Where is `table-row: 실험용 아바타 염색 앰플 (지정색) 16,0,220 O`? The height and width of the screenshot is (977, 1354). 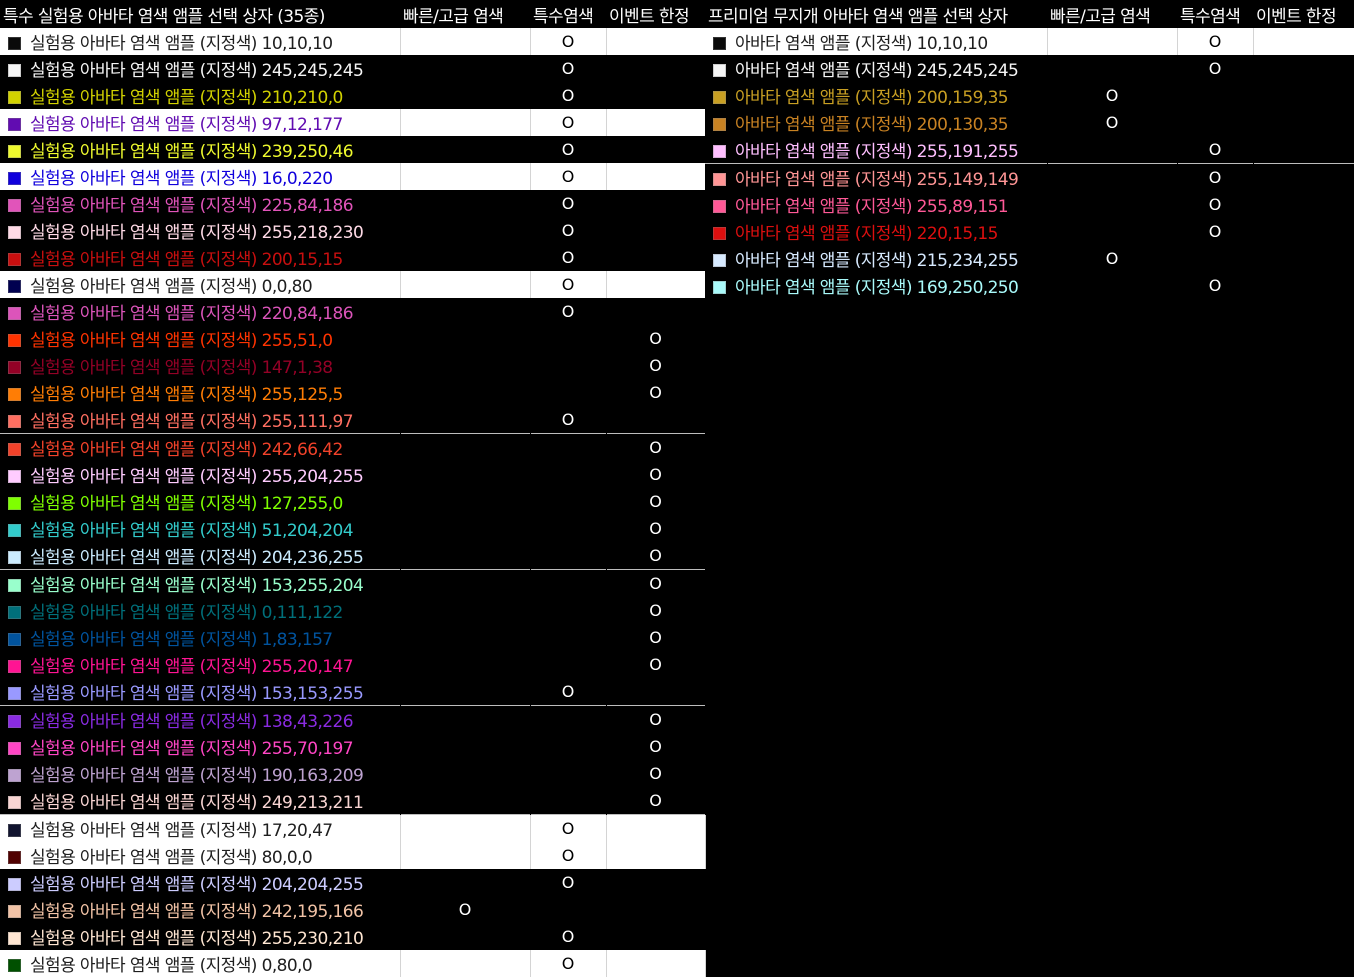 table-row: 실험용 아바타 염색 앰플 (지정색) 16,0,220 O is located at coordinates (353, 176).